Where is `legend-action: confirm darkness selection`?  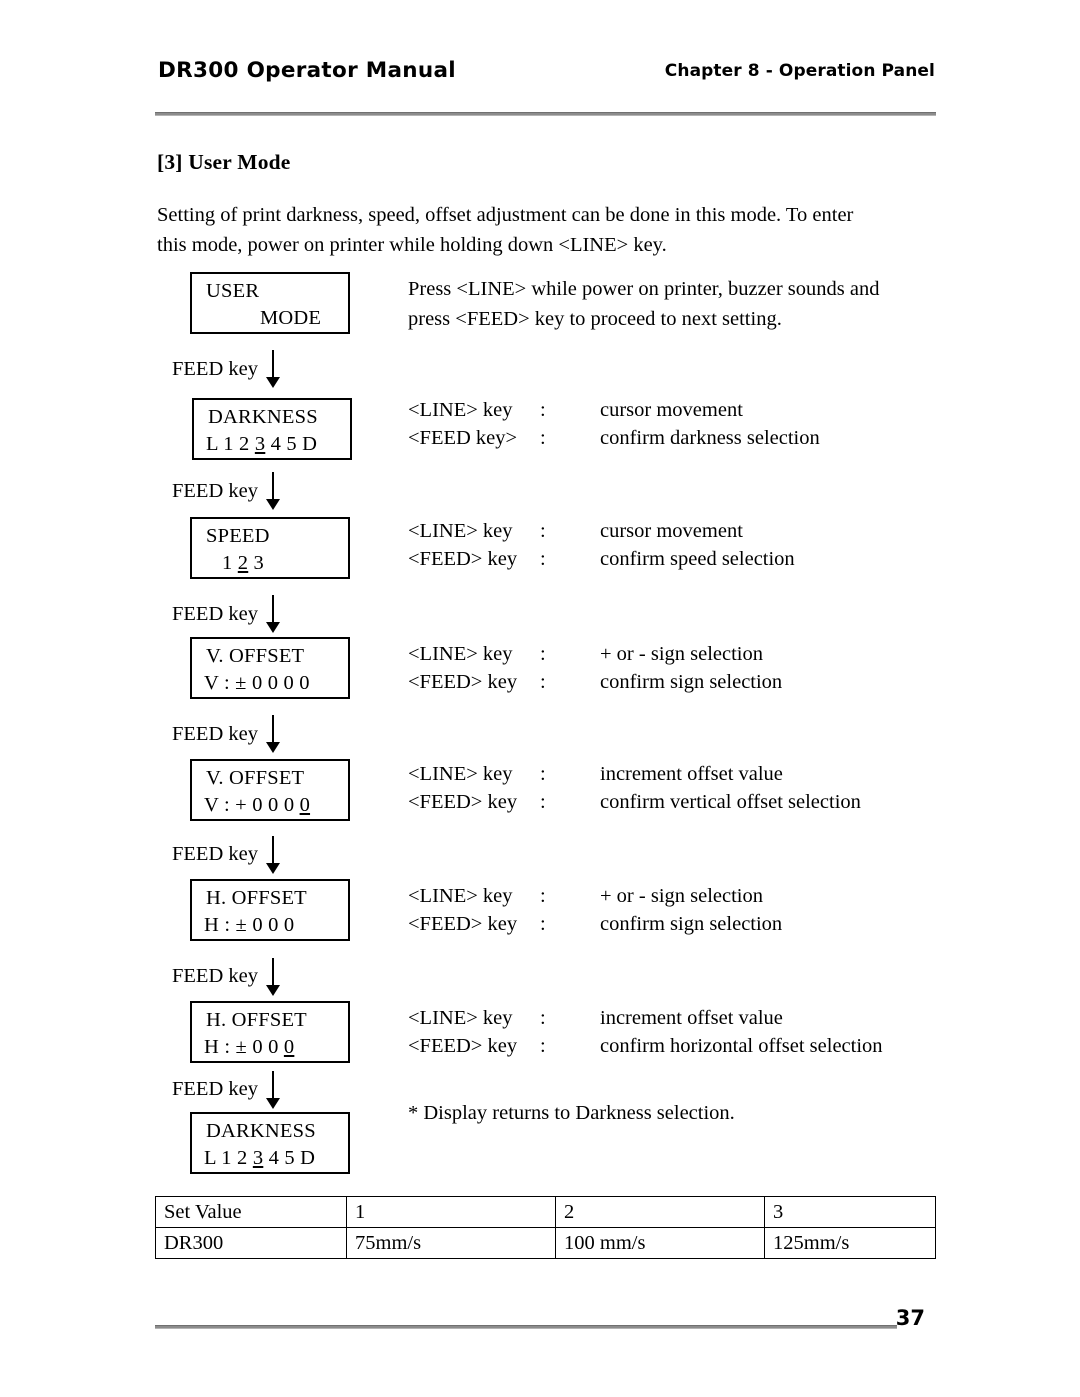 legend-action: confirm darkness selection is located at coordinates (710, 438).